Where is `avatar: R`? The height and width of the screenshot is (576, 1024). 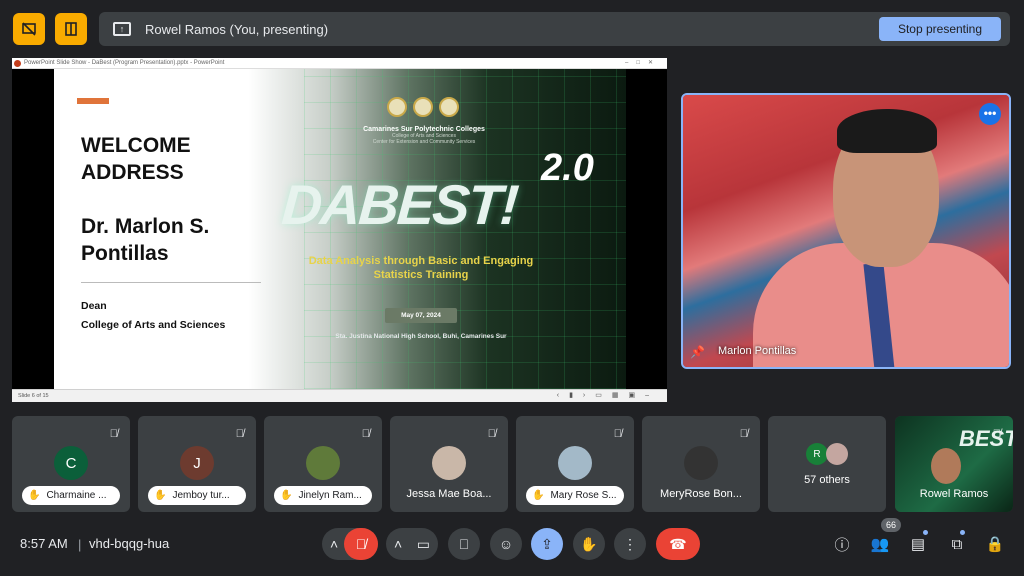
avatar: R is located at coordinates (817, 454).